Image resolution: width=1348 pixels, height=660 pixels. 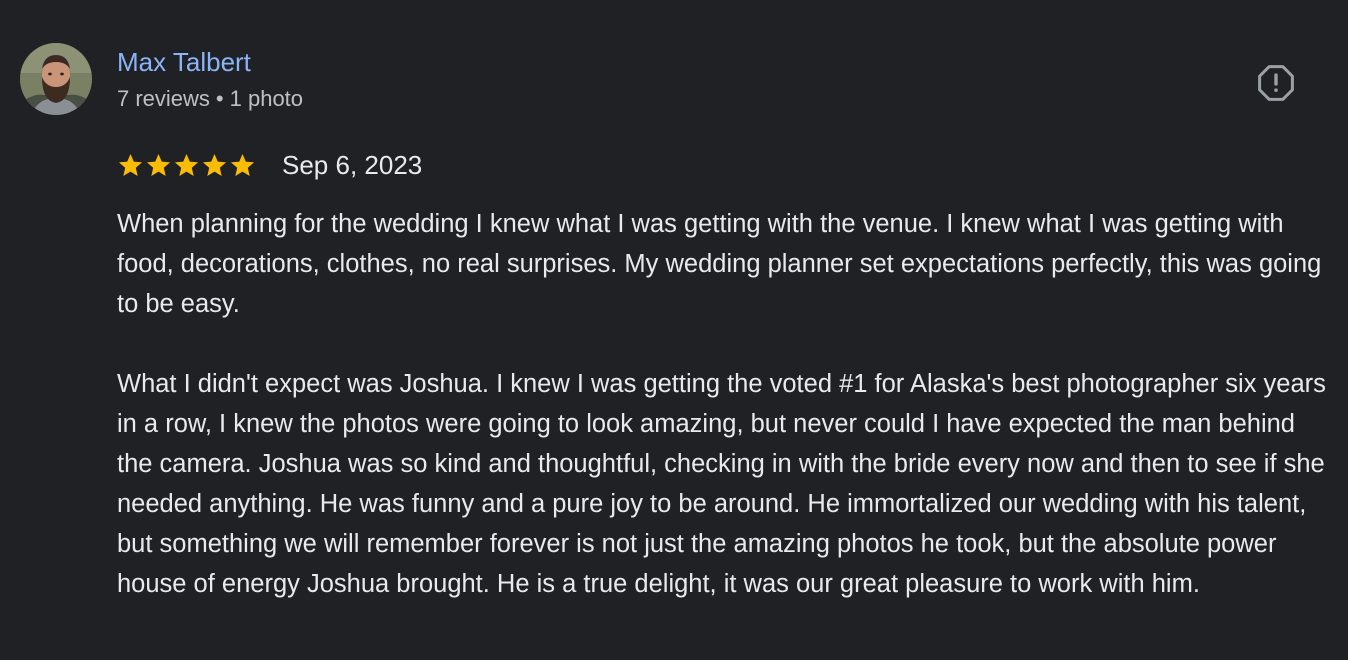 I want to click on avatar-photo-icon, so click(x=56, y=79).